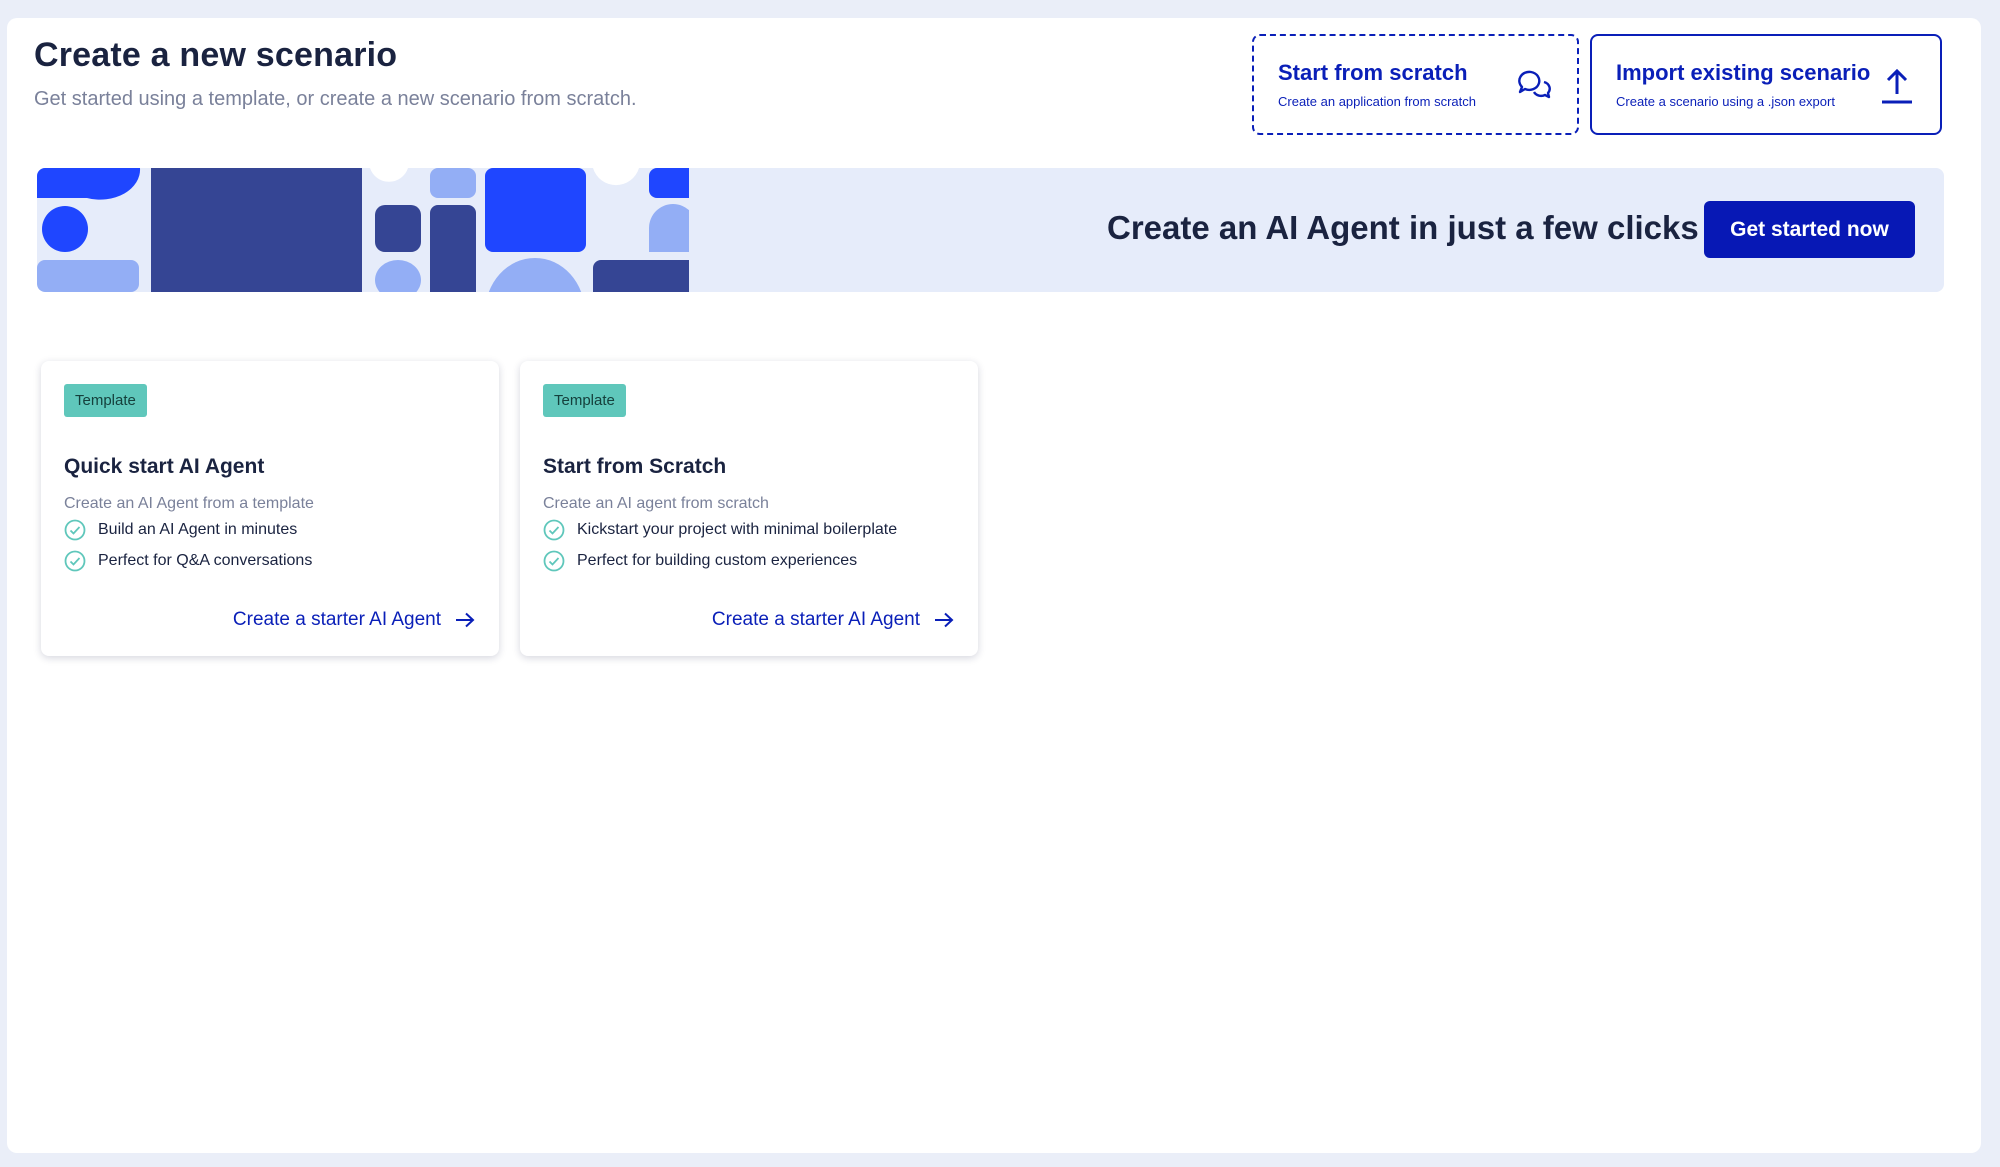  Describe the element at coordinates (363, 230) in the screenshot. I see `banner-illustration` at that location.